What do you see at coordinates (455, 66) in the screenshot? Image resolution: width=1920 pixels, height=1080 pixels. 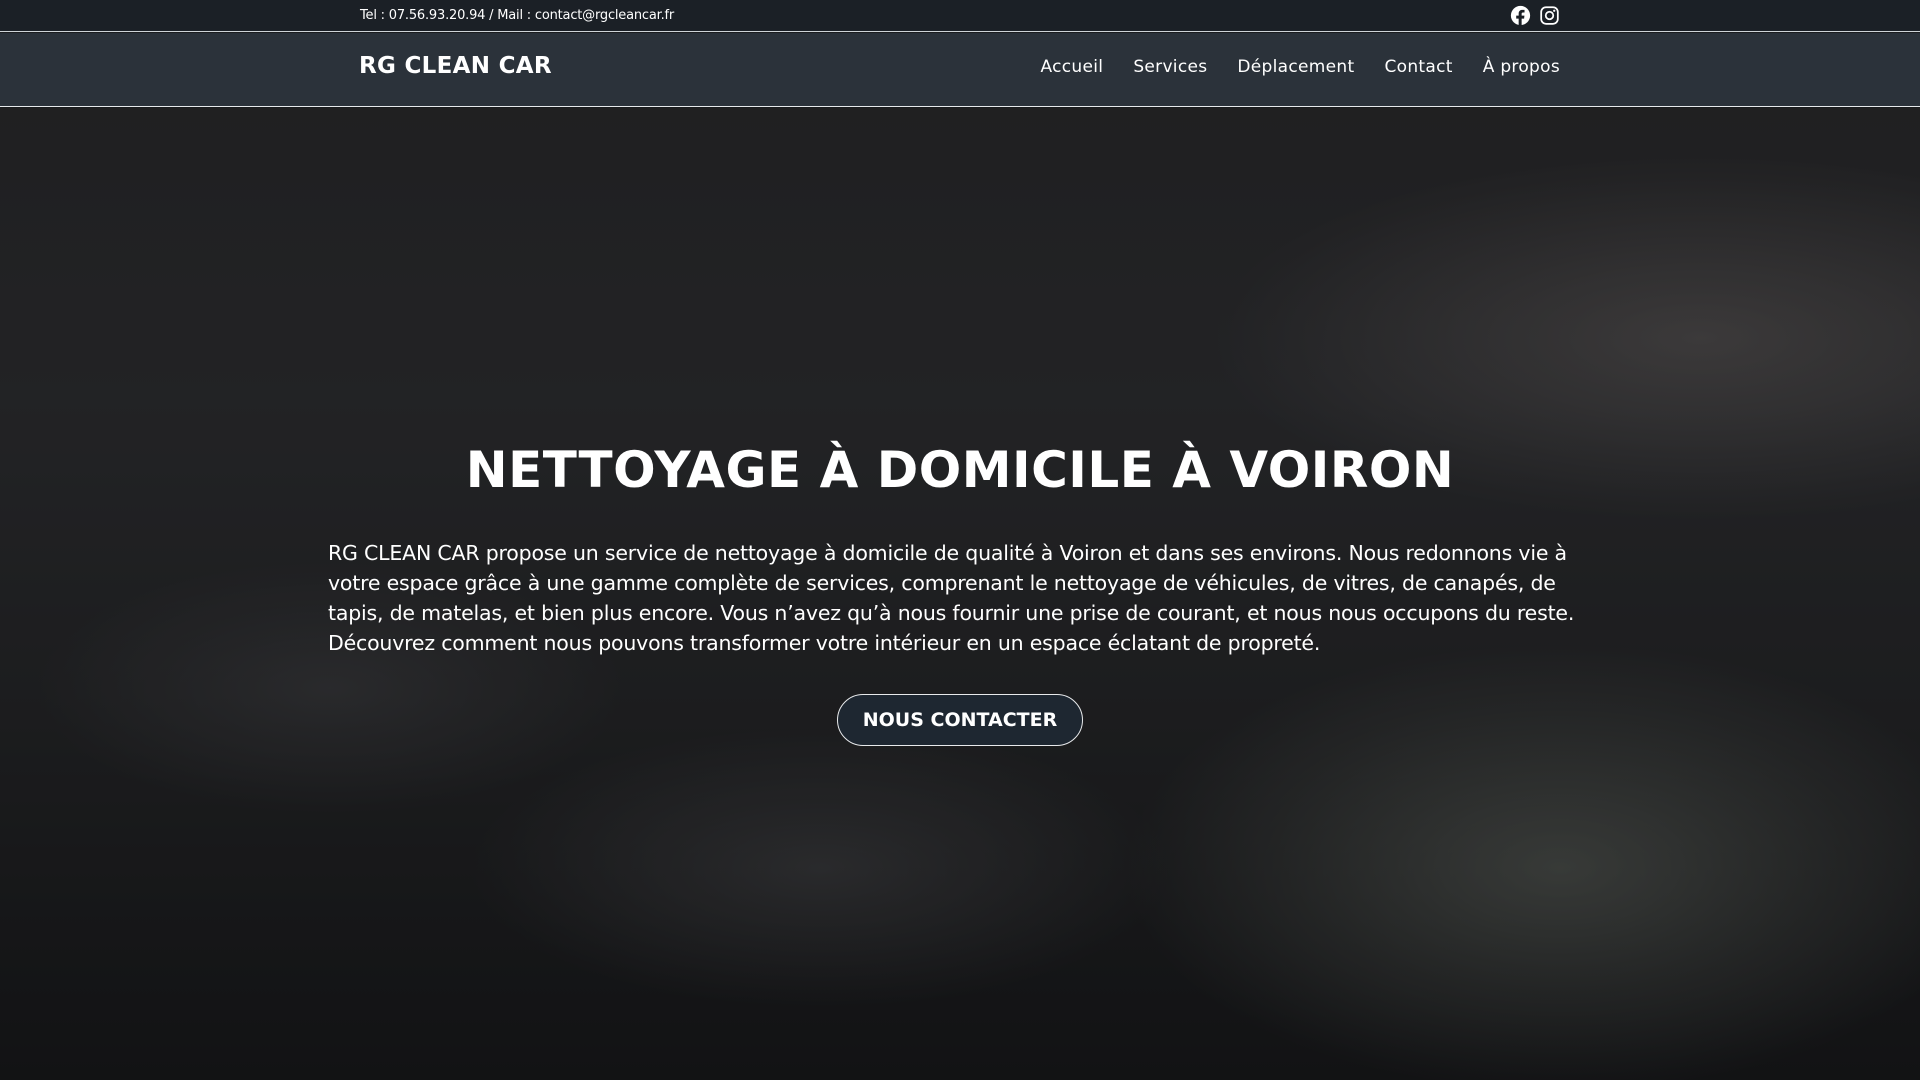 I see `site-logo: RG CLEAN CAR` at bounding box center [455, 66].